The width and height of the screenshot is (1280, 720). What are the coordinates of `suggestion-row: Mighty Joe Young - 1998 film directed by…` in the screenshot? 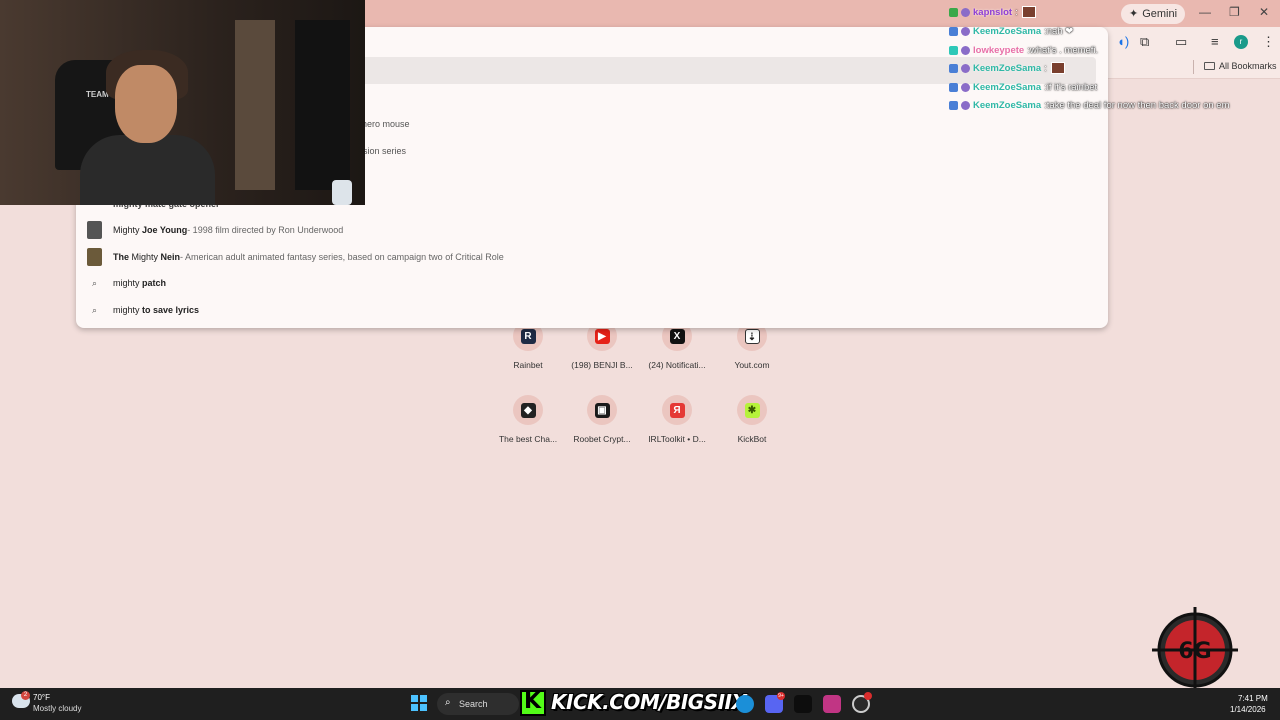 It's located at (215, 230).